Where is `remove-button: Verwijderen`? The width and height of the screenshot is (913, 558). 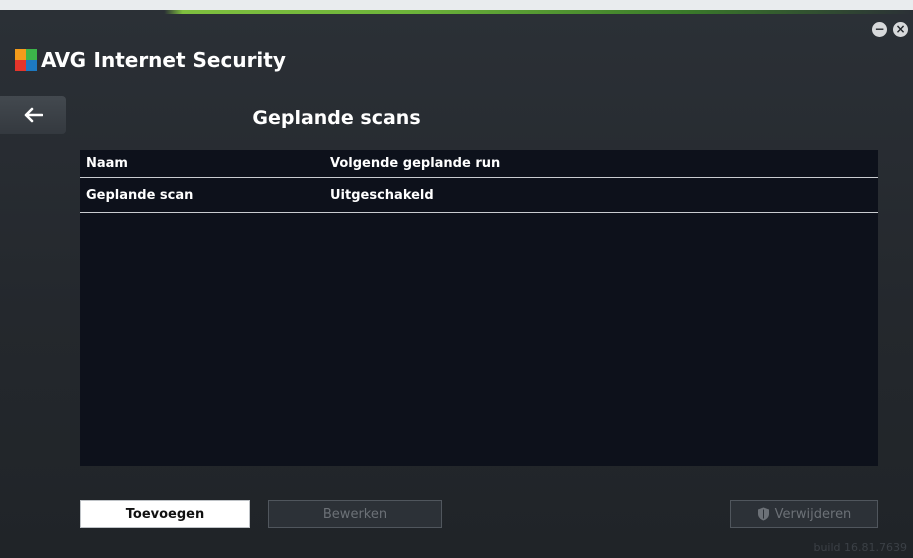 remove-button: Verwijderen is located at coordinates (804, 514).